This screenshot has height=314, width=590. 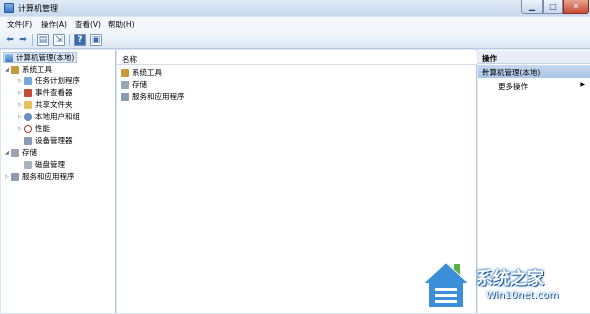 I want to click on device-manager-icon, so click(x=28, y=140).